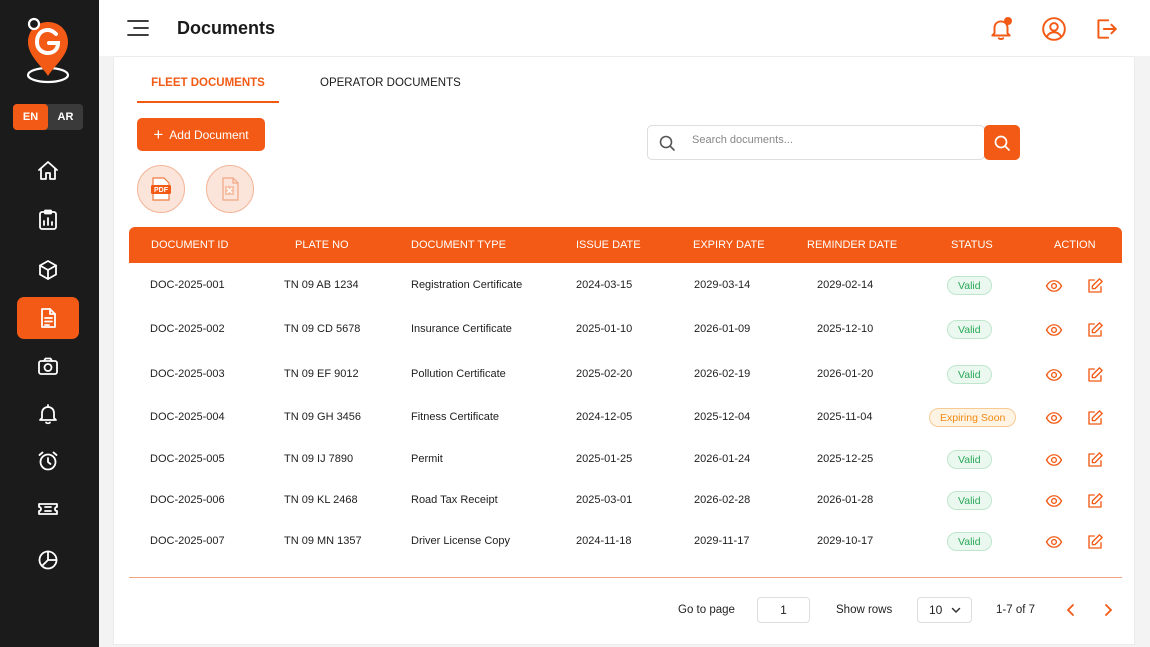 The height and width of the screenshot is (647, 1150). What do you see at coordinates (187, 459) in the screenshot?
I see `cell-document-id: DOC-2025-005` at bounding box center [187, 459].